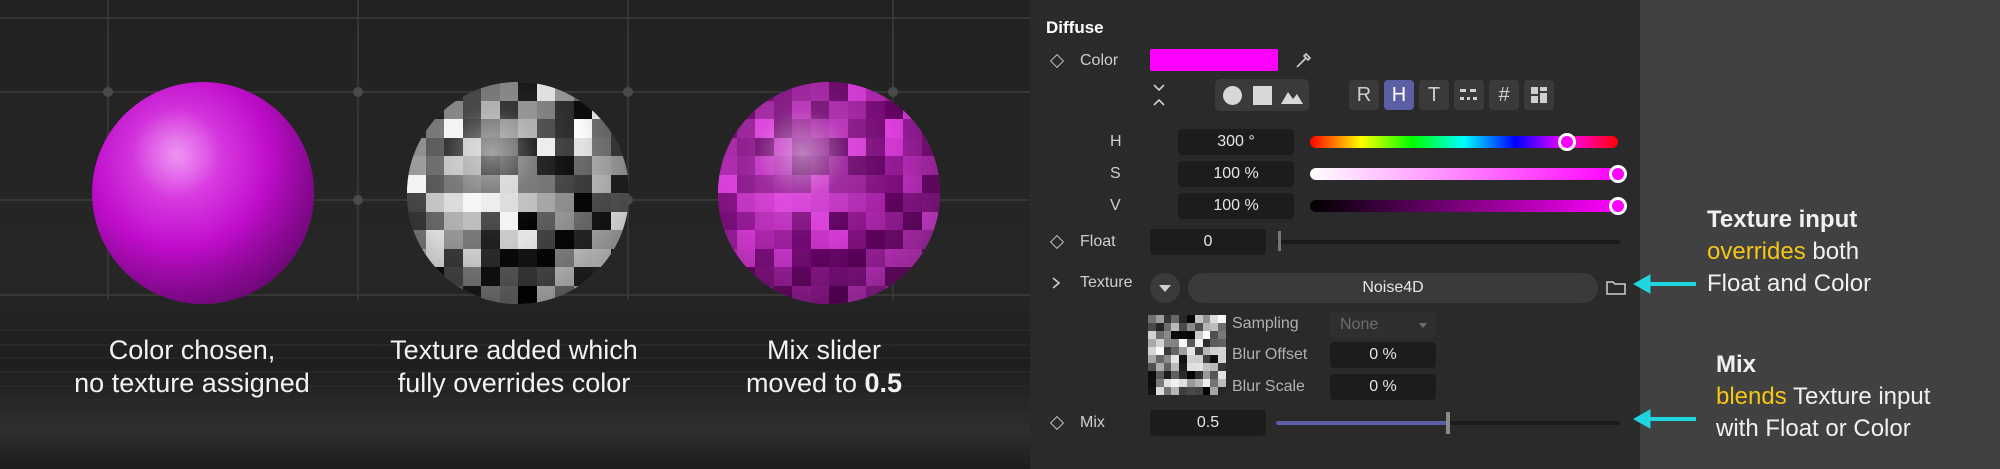  Describe the element at coordinates (1364, 95) in the screenshot. I see `mode-rgb-button: R` at that location.